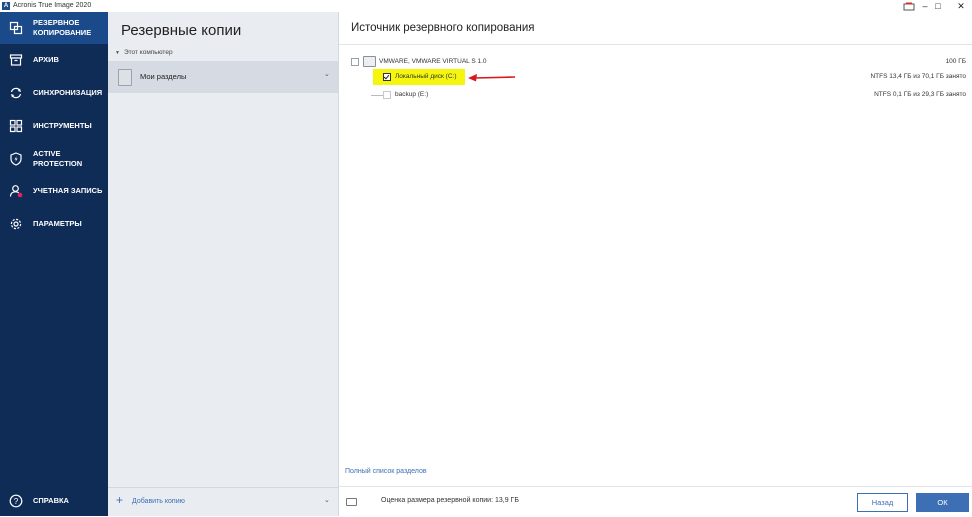  Describe the element at coordinates (955, 61) in the screenshot. I see `disk-size: 100 ГБ` at that location.